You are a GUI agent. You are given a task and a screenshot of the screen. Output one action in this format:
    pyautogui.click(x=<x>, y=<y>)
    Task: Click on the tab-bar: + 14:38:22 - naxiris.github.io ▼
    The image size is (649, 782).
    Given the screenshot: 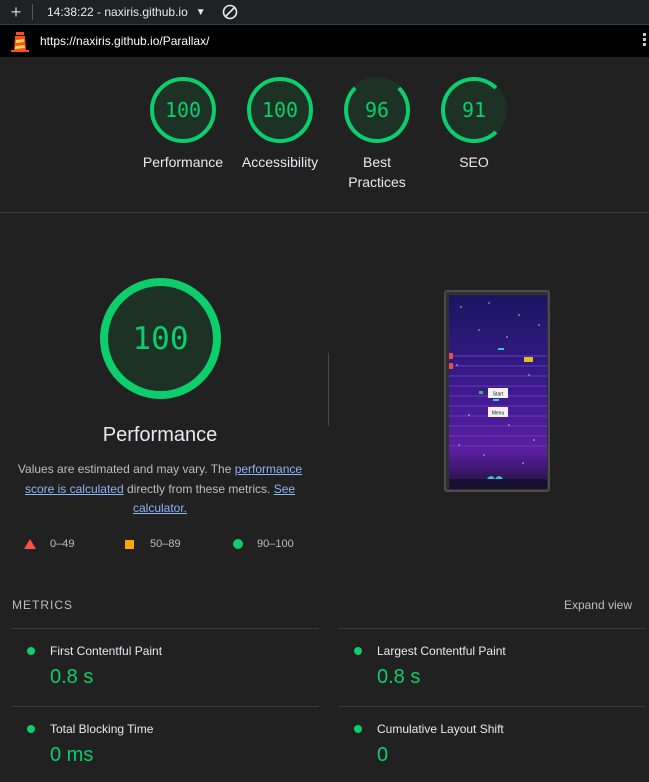 What is the action you would take?
    pyautogui.click(x=324, y=12)
    